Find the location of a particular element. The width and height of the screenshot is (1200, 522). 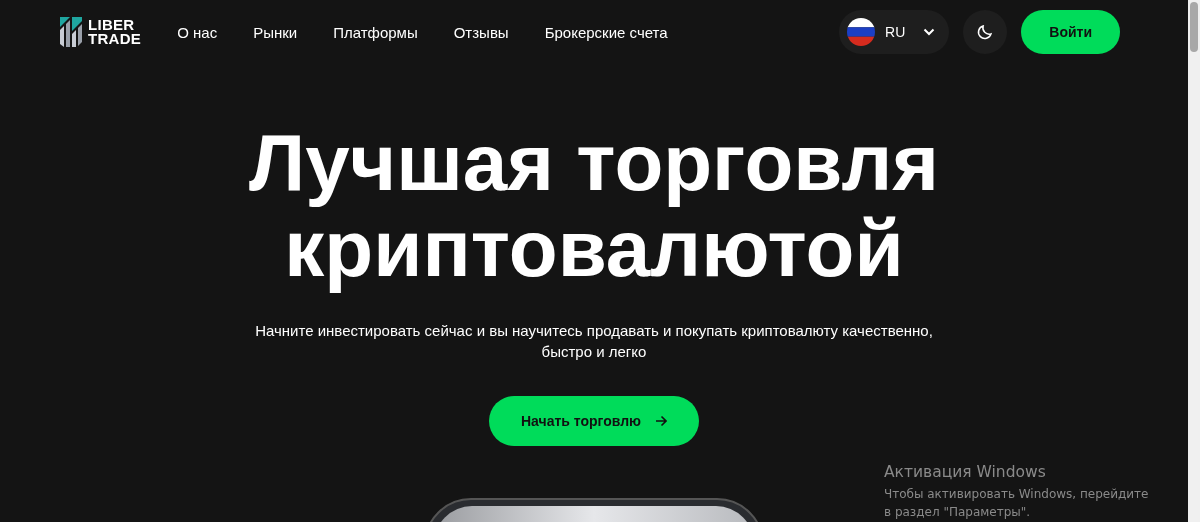

language-selector: RU is located at coordinates (894, 32).